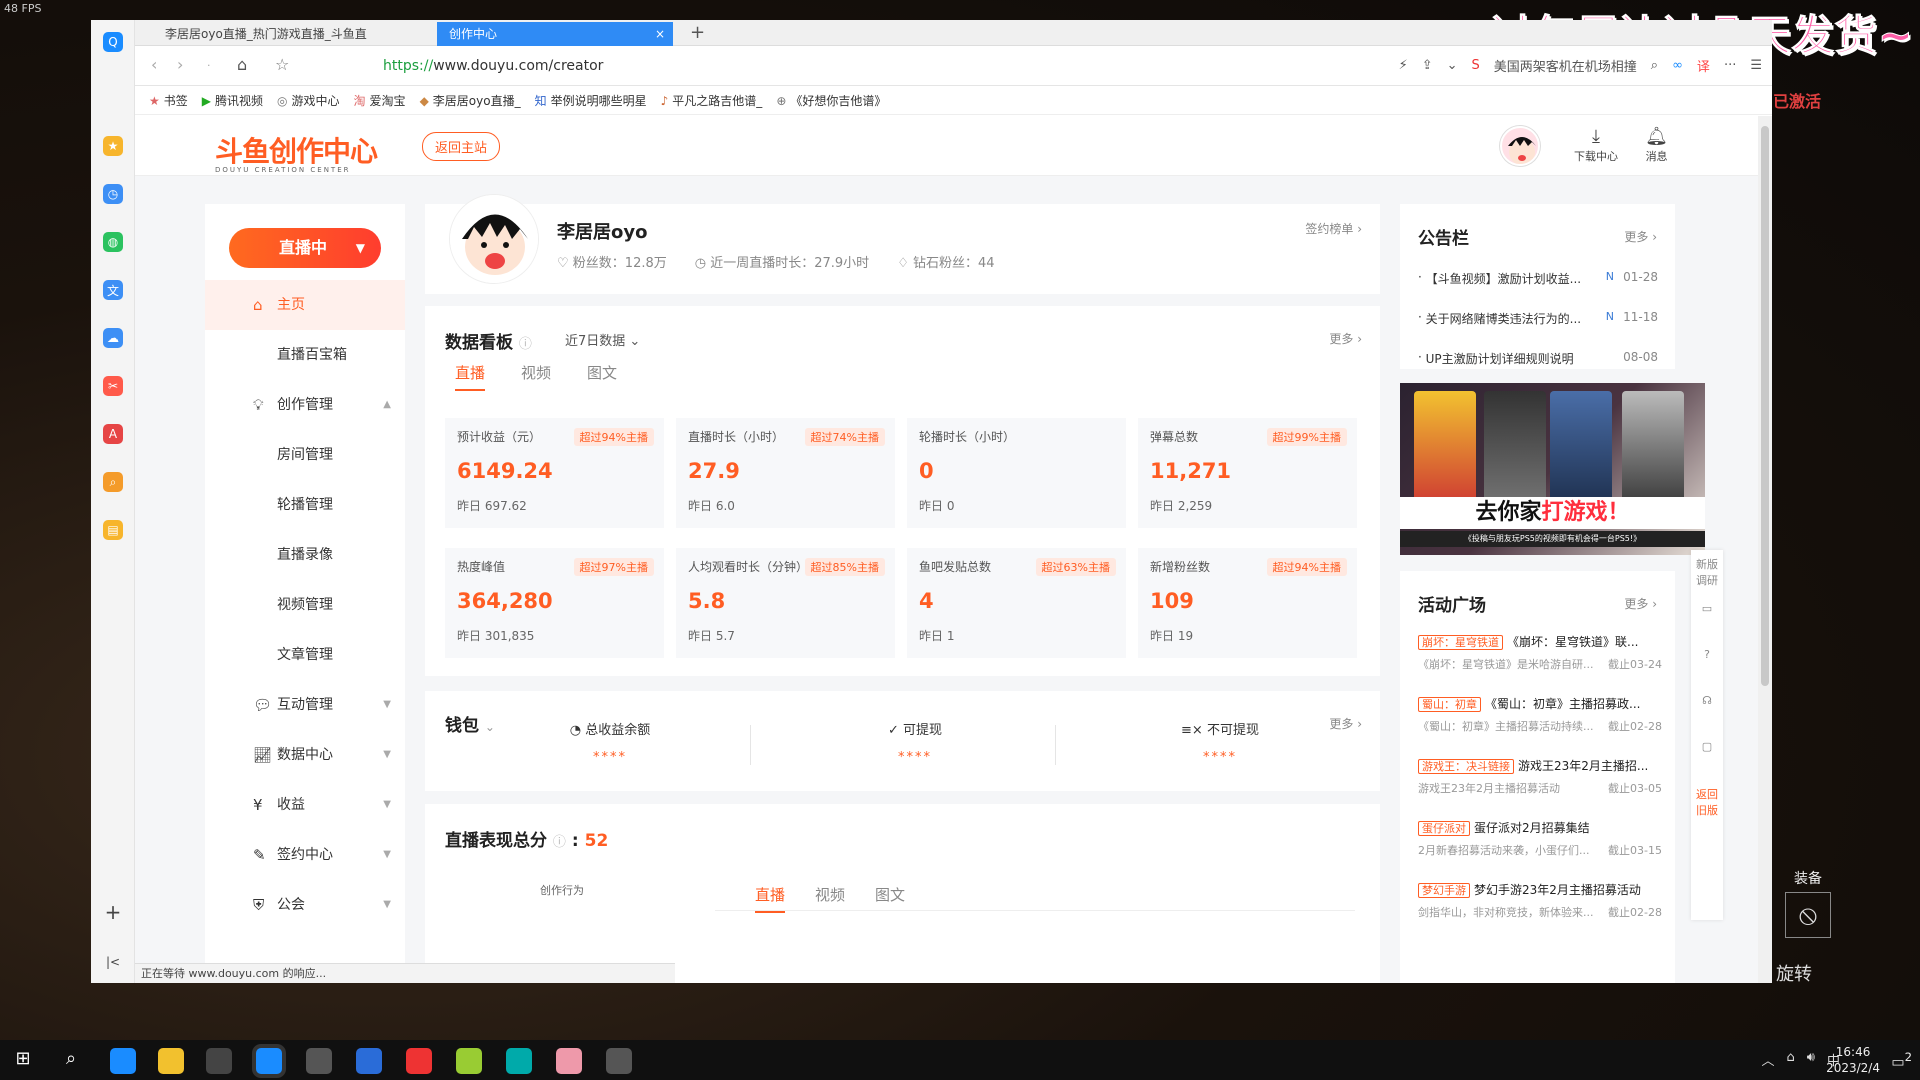 This screenshot has height=1080, width=1920. What do you see at coordinates (305, 305) in the screenshot?
I see `menu-item-home: ⌂ 主页` at bounding box center [305, 305].